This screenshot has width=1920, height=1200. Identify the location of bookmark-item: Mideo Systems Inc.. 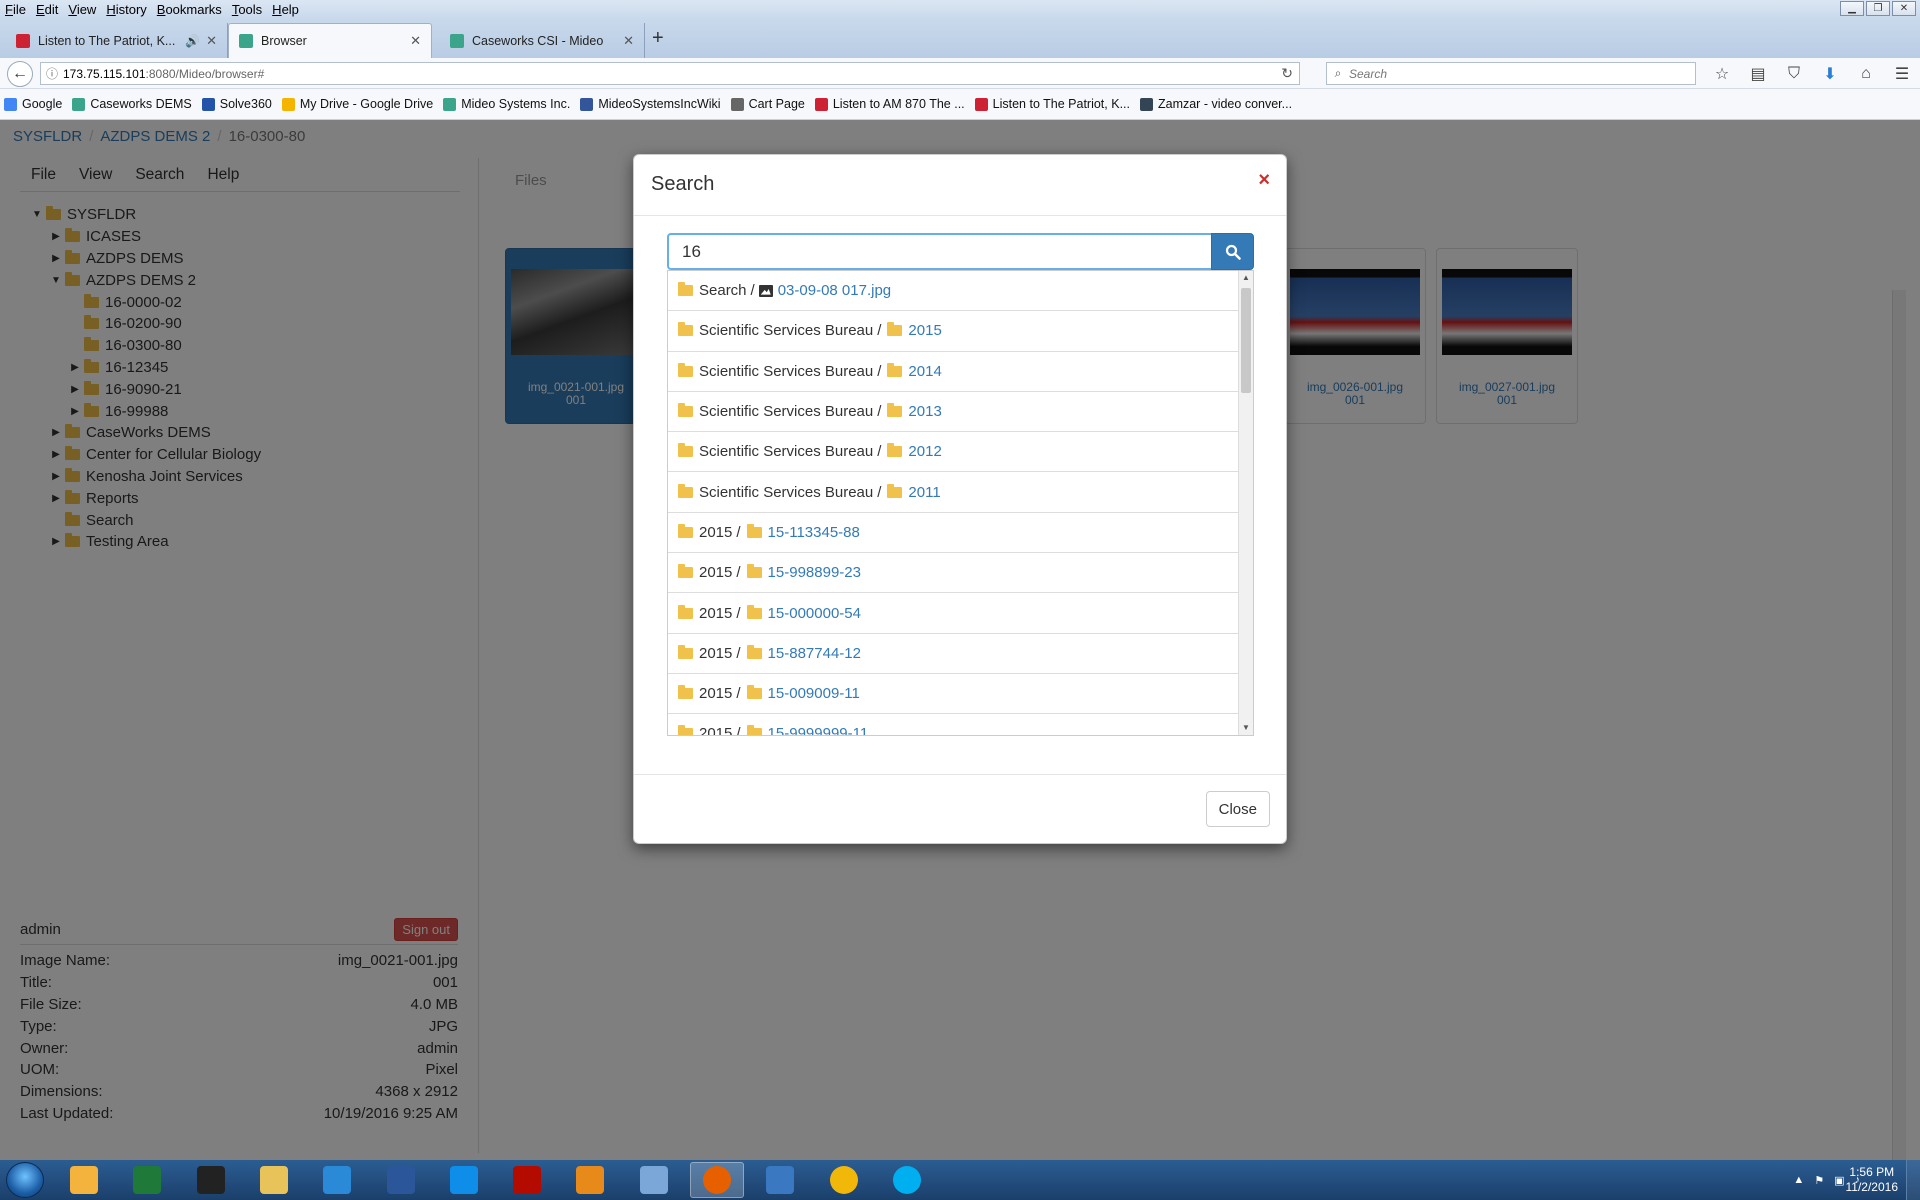
(506, 104).